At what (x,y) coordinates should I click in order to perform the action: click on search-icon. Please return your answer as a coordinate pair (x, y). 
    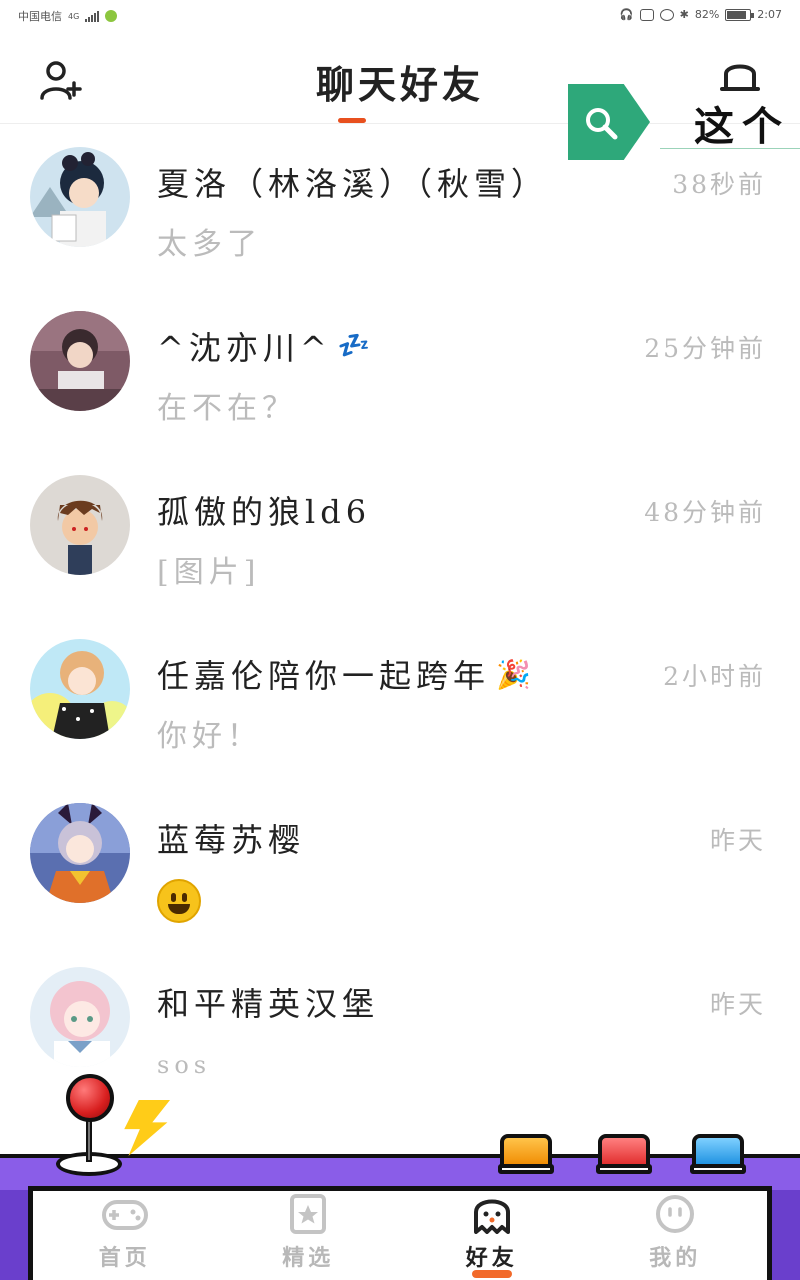
    Looking at the image, I should click on (601, 123).